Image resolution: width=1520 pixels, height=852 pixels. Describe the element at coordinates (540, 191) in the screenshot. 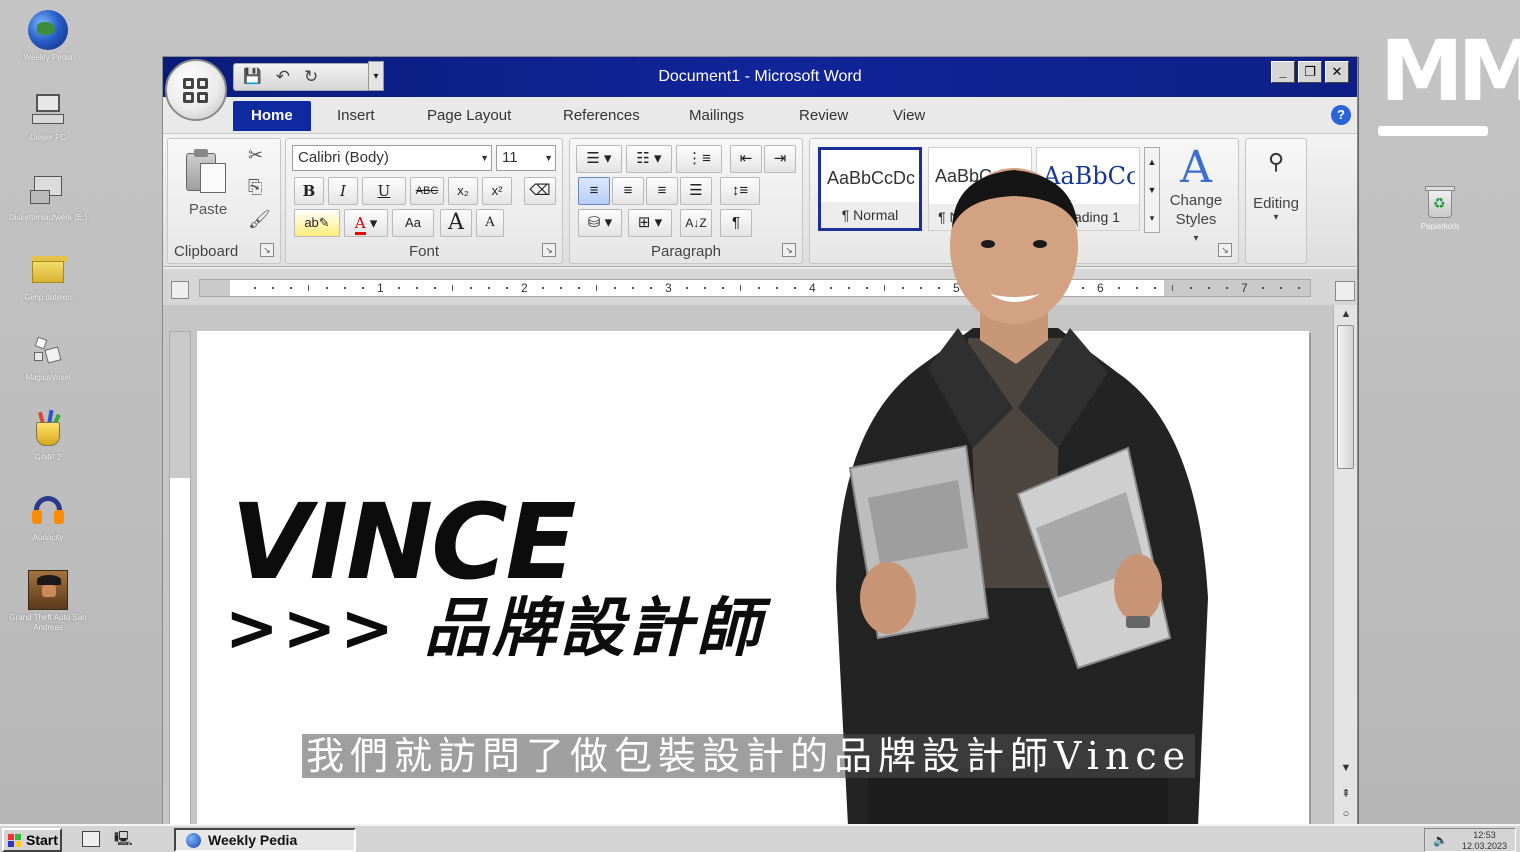

I see `clear-formatting-button: ⌫` at that location.